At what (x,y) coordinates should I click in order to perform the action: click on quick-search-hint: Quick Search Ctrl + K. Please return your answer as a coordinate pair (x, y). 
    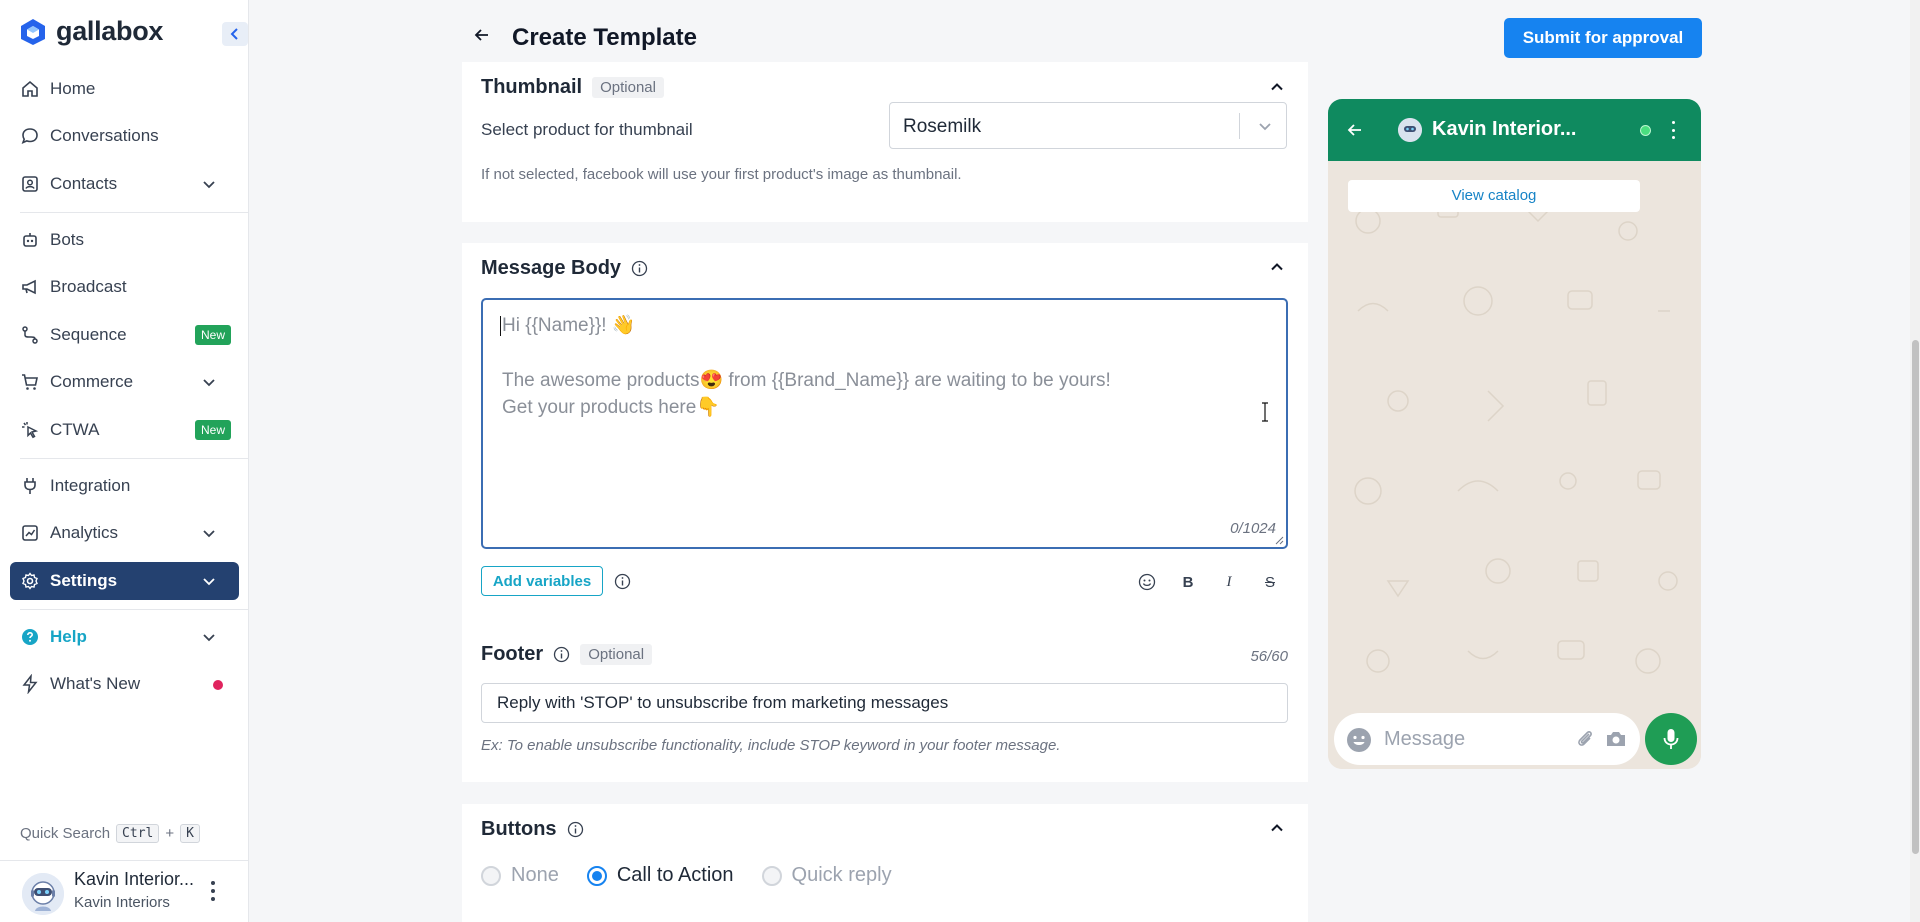
    Looking at the image, I should click on (110, 833).